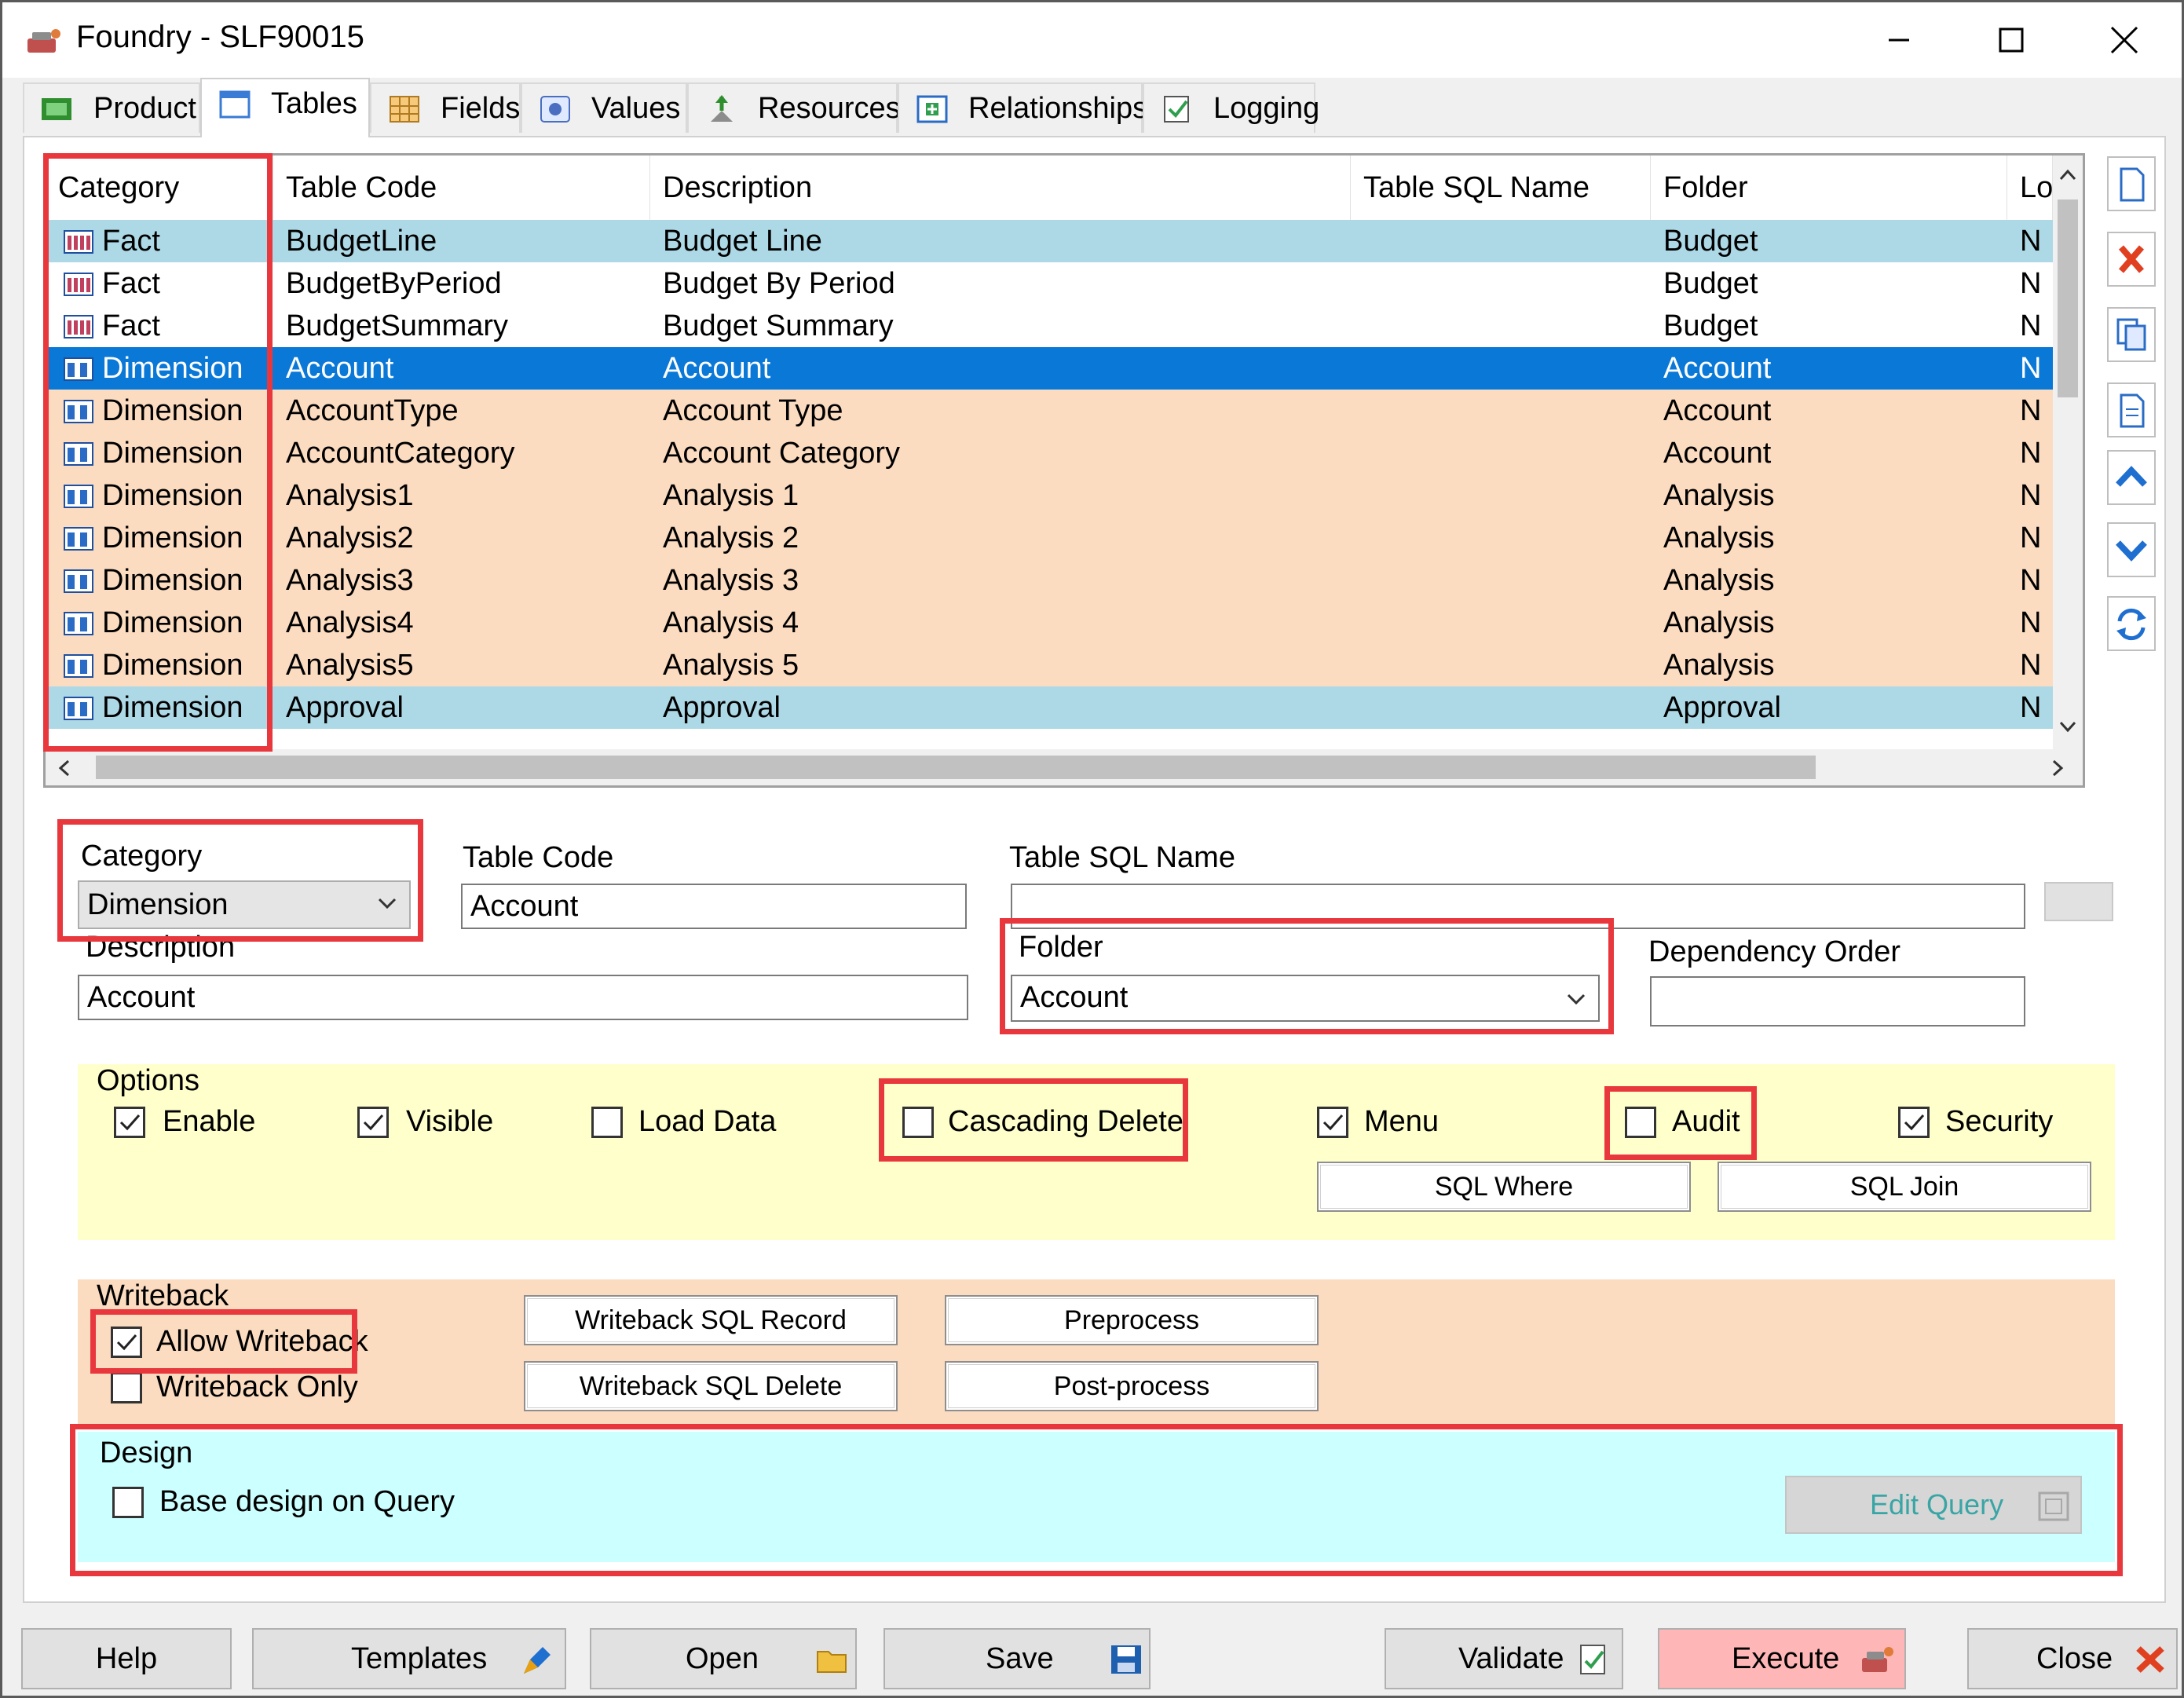 This screenshot has height=1698, width=2184. What do you see at coordinates (244, 904) in the screenshot?
I see `category-combo: Dimension` at bounding box center [244, 904].